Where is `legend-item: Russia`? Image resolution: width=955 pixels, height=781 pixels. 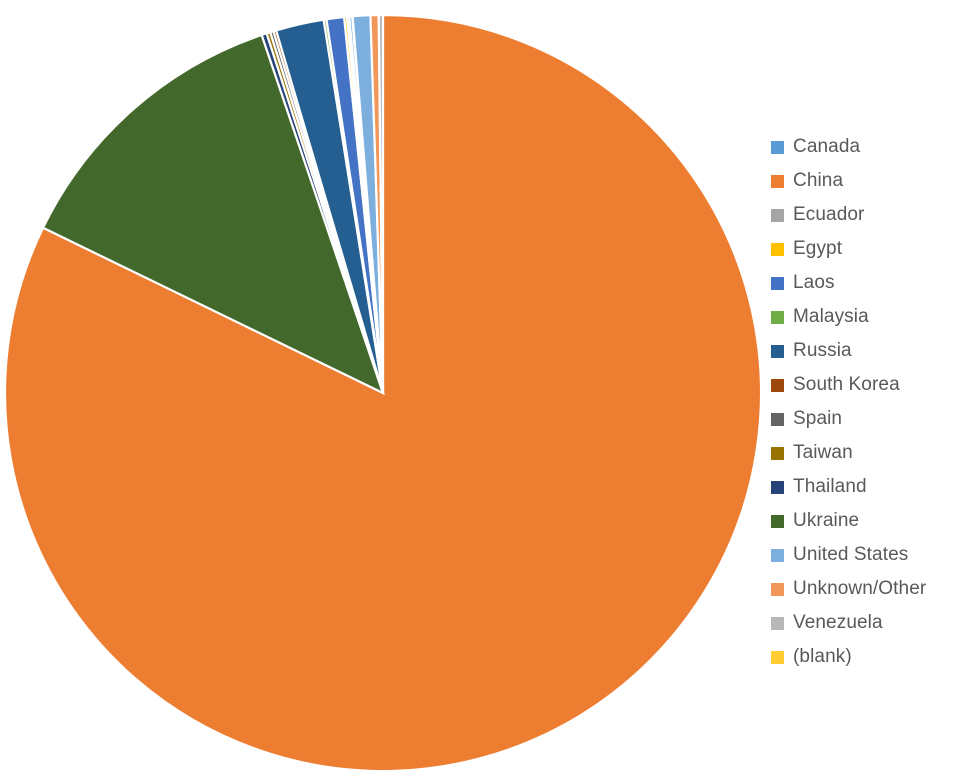
legend-item: Russia is located at coordinates (861, 351).